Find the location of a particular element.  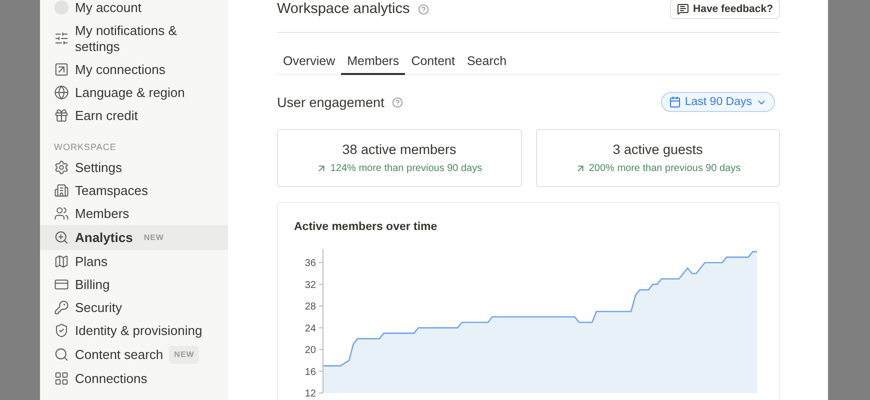

sidebar-item: My connections is located at coordinates (134, 69).